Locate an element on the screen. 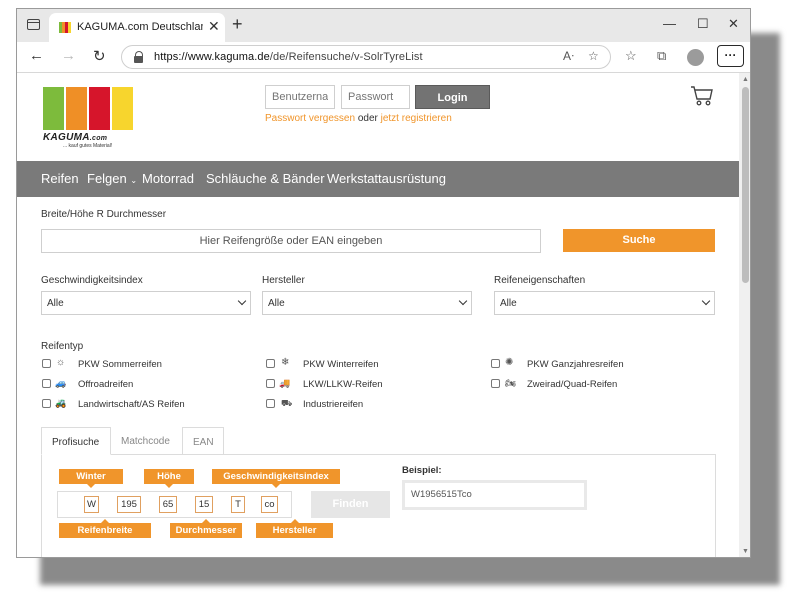 The height and width of the screenshot is (600, 800). cart-icon is located at coordinates (702, 96).